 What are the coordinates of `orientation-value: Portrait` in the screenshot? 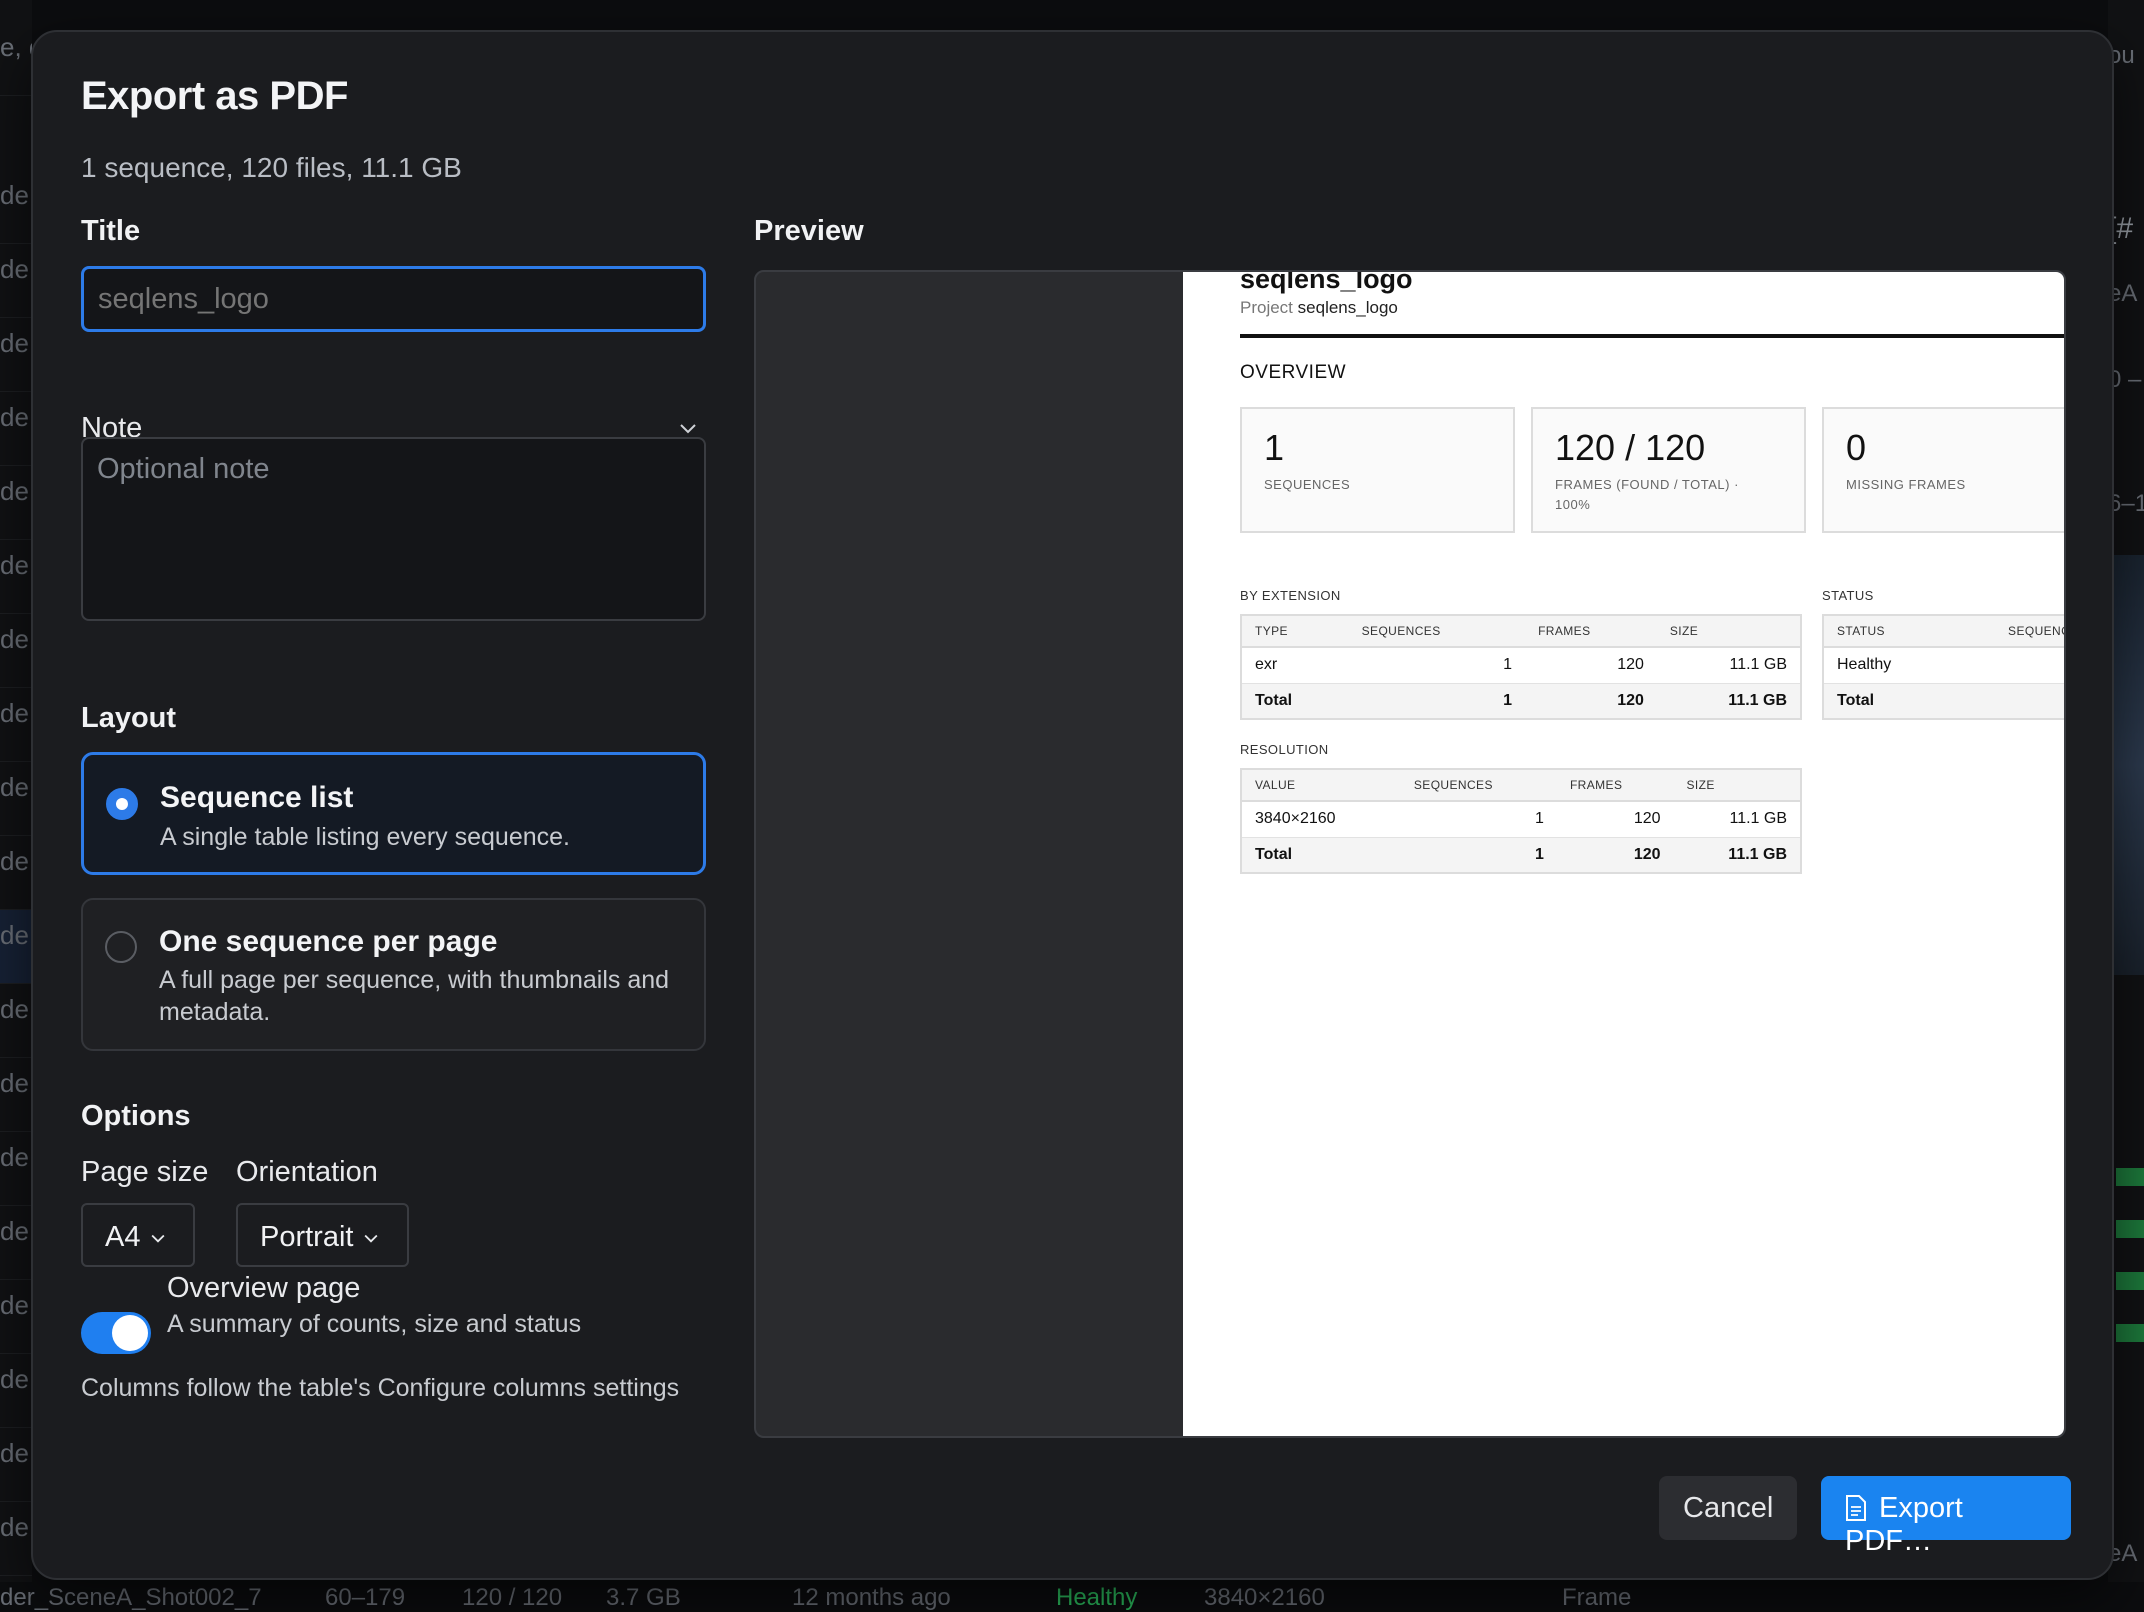 It's located at (307, 1237).